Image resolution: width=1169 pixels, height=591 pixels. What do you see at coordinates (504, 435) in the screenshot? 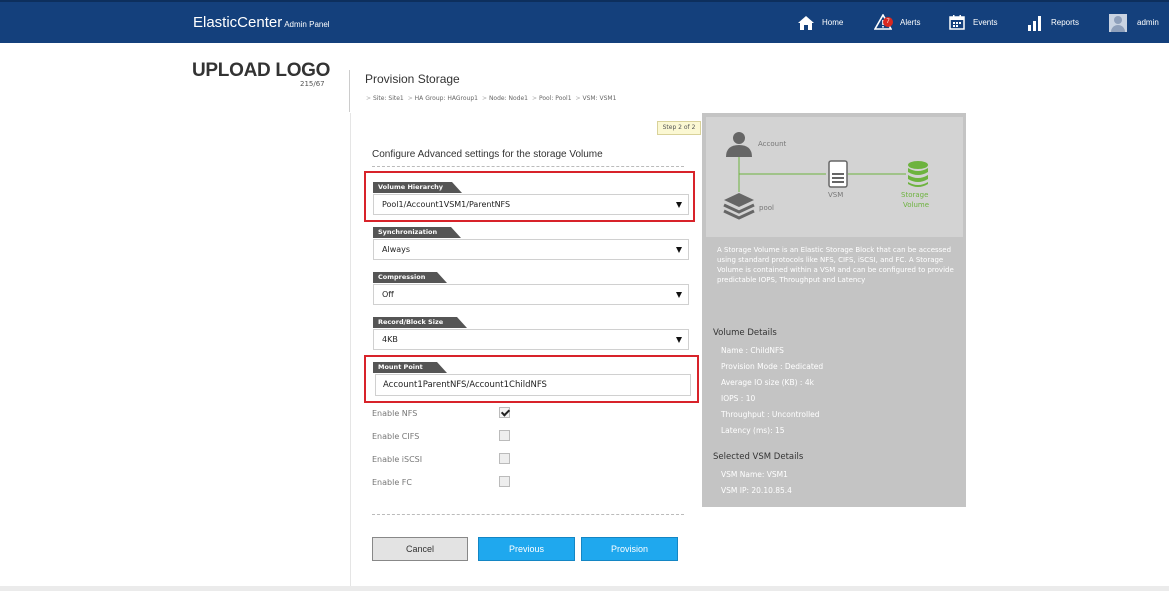
I see `enable-cifs-checkbox` at bounding box center [504, 435].